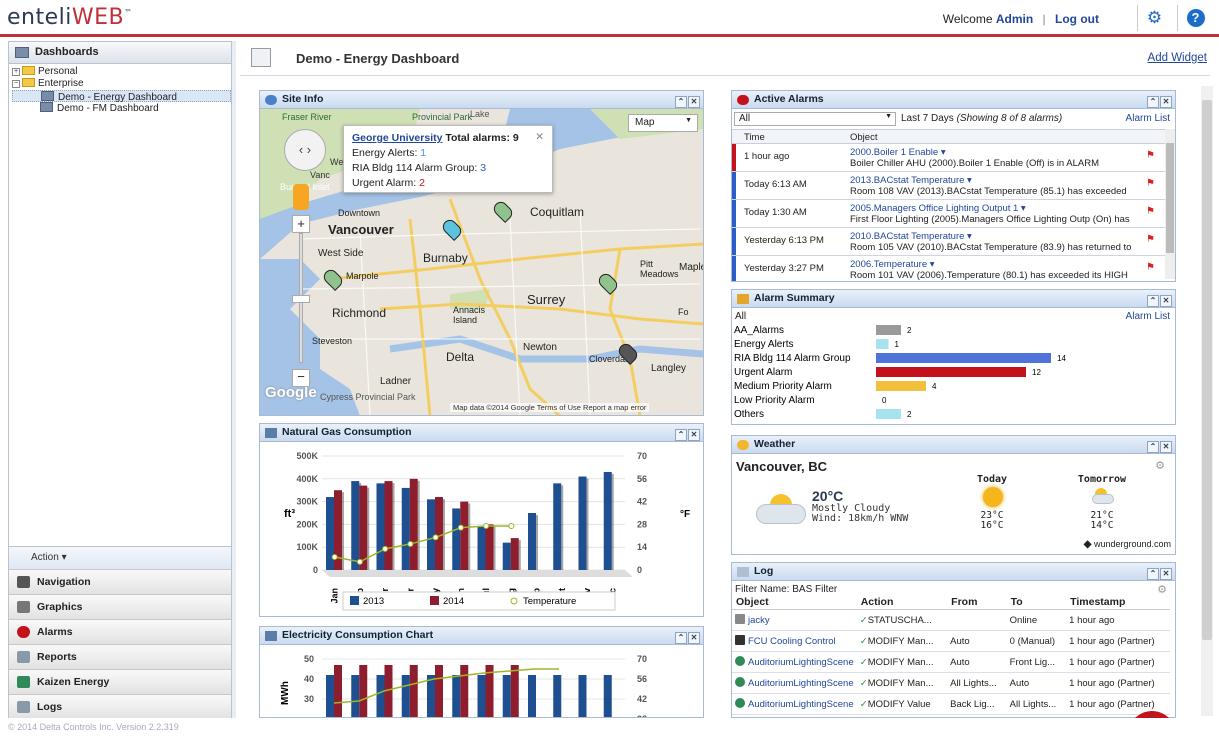  I want to click on alarm-list-link: Alarm List, so click(1148, 118).